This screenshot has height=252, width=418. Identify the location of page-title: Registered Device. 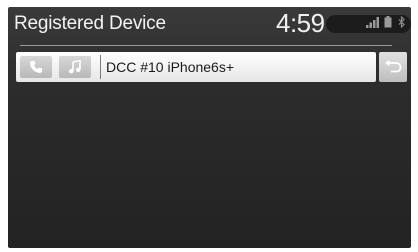
(90, 23).